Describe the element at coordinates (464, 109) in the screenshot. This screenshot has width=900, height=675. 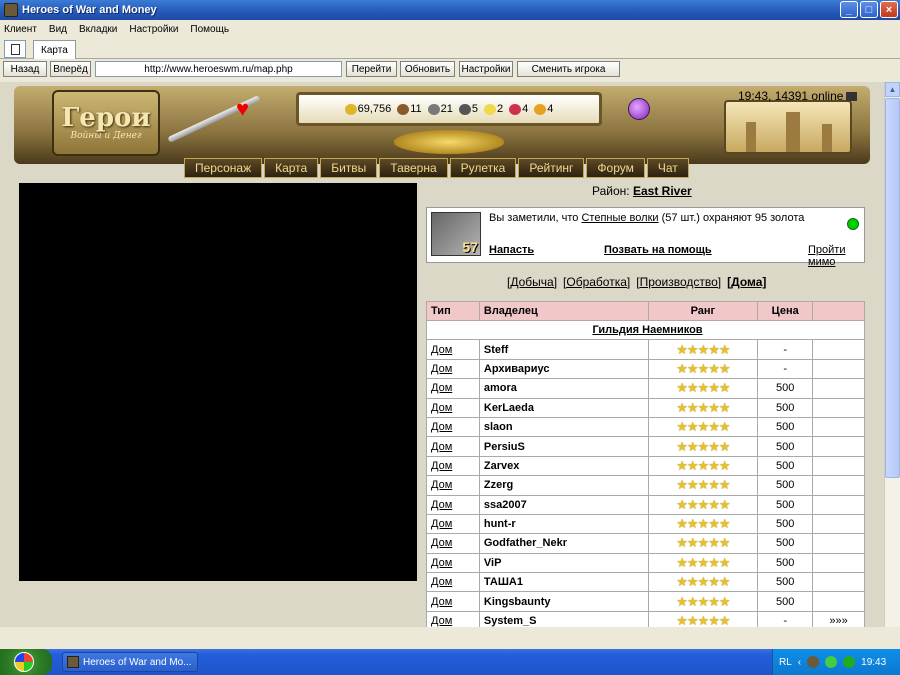
I see `mercury-icon` at that location.